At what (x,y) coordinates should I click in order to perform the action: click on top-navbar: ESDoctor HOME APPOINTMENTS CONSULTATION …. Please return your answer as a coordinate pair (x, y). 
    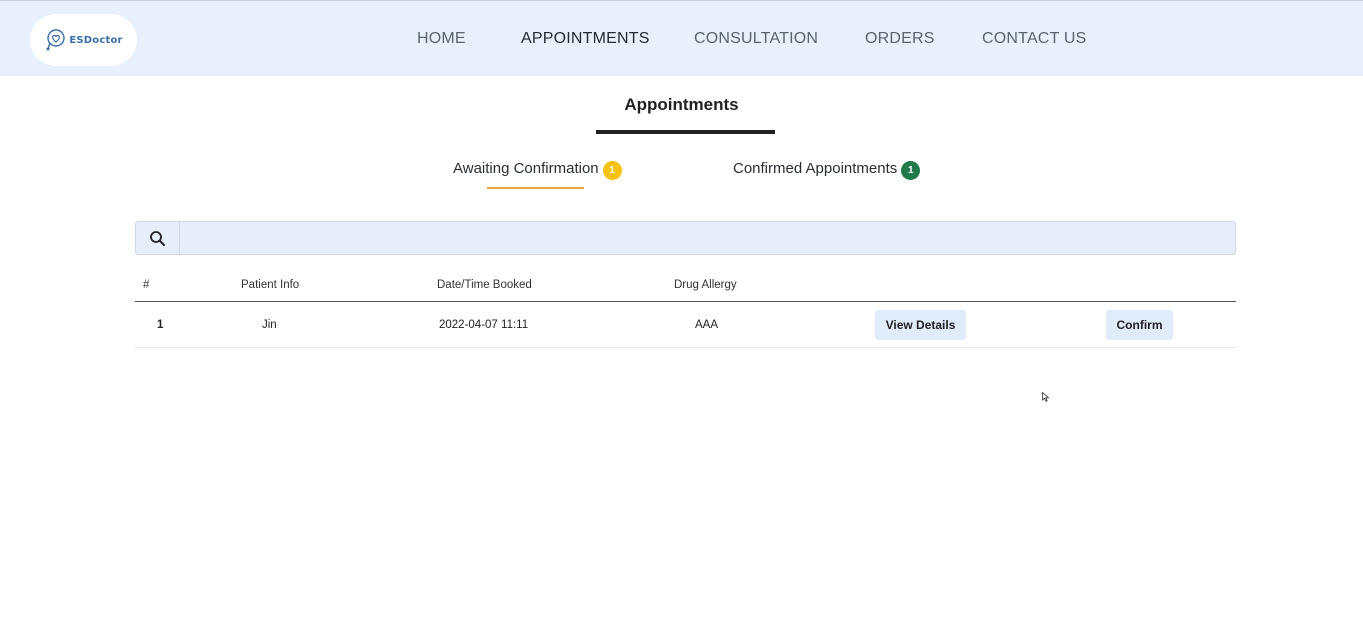
    Looking at the image, I should click on (681, 38).